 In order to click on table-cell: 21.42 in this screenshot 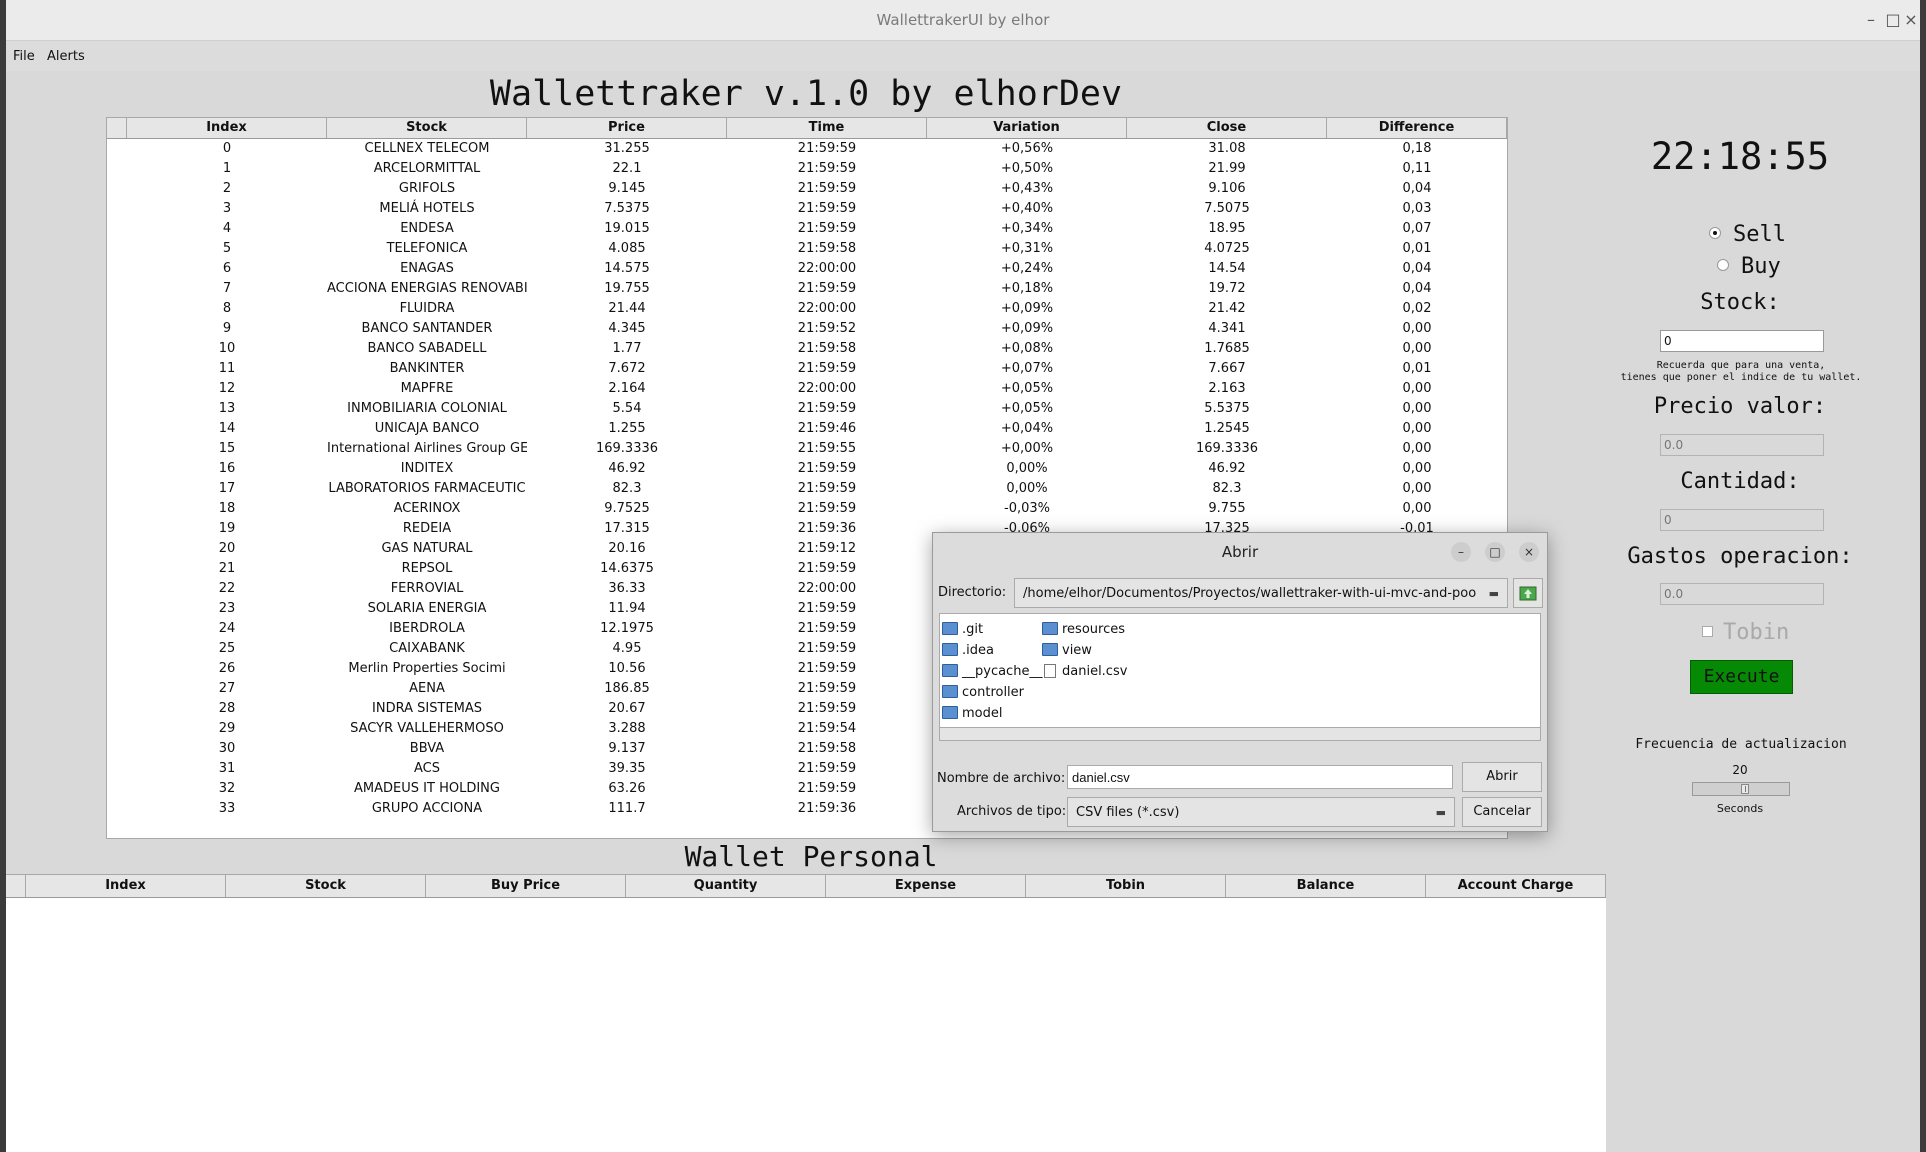, I will do `click(1227, 308)`.